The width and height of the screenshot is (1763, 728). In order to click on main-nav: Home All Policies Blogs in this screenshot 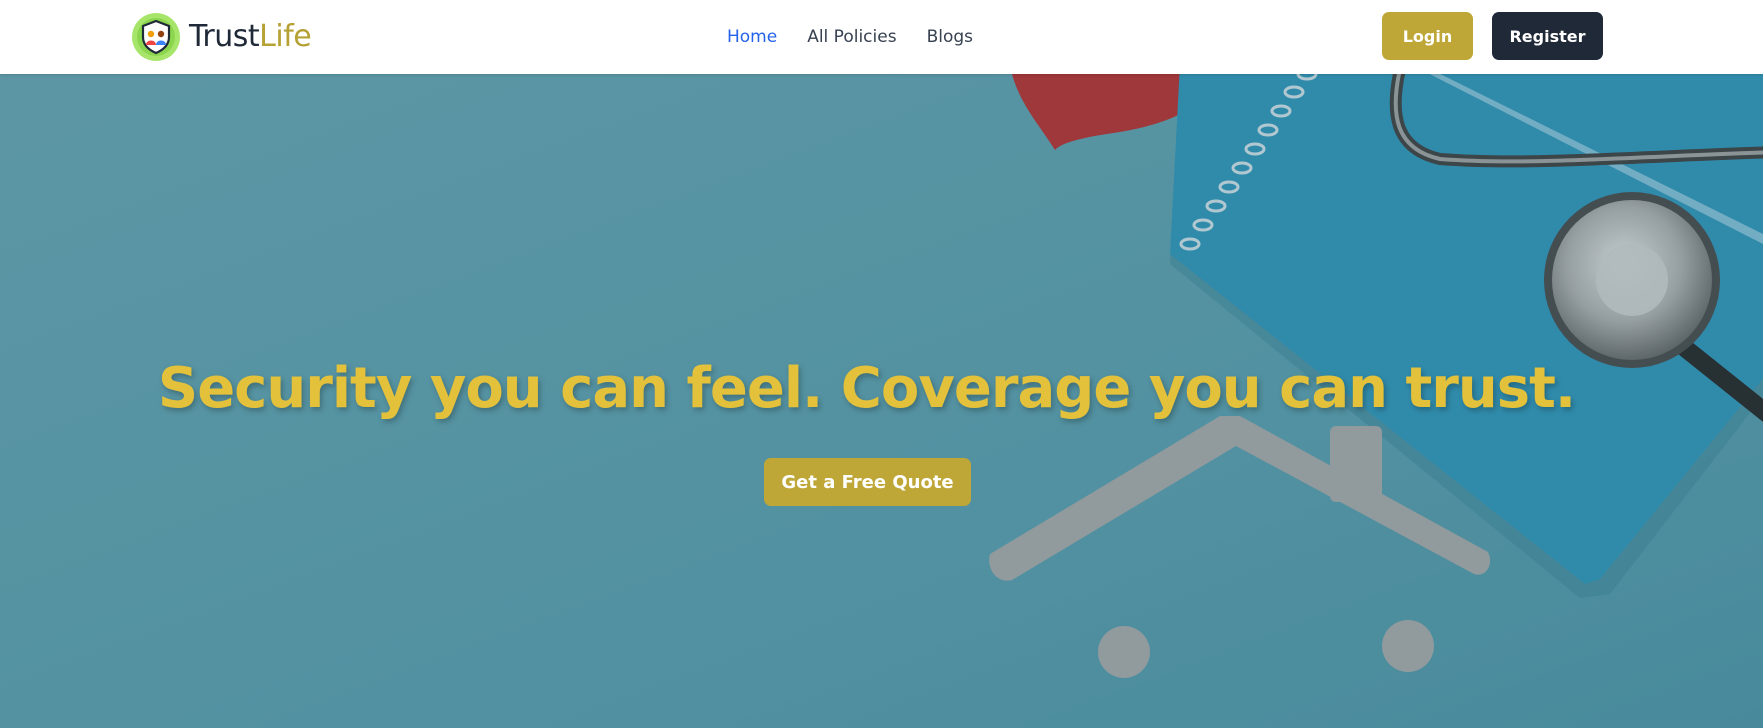, I will do `click(850, 37)`.